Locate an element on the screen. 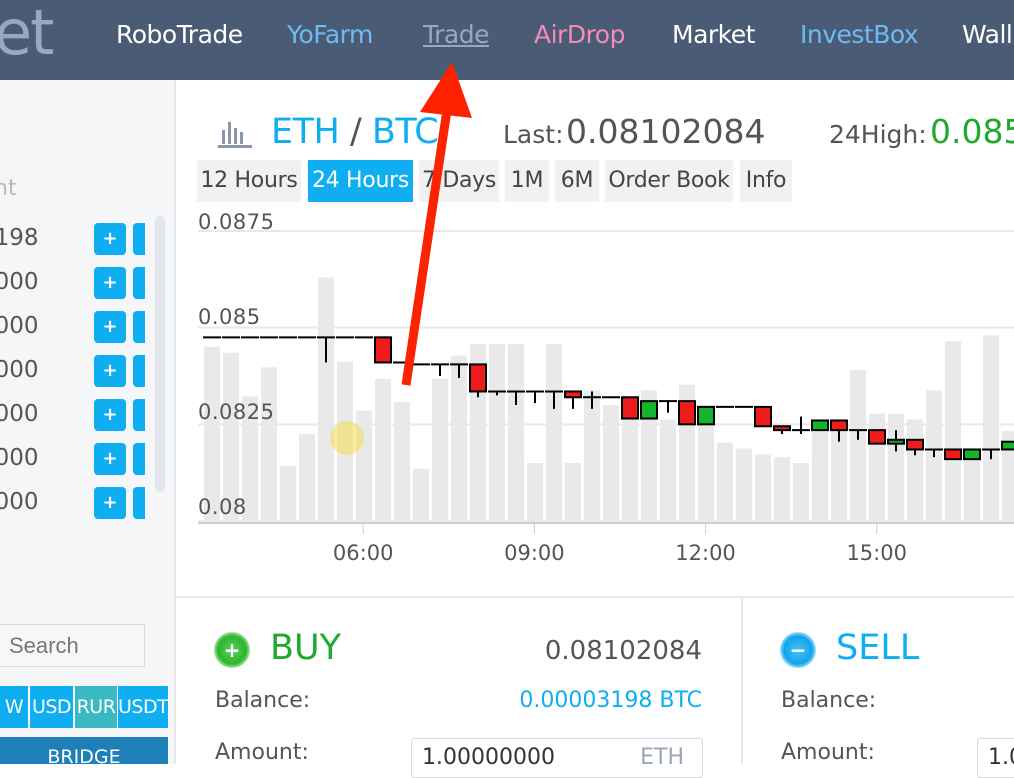  y-tick-label: 0.0825 is located at coordinates (236, 412).